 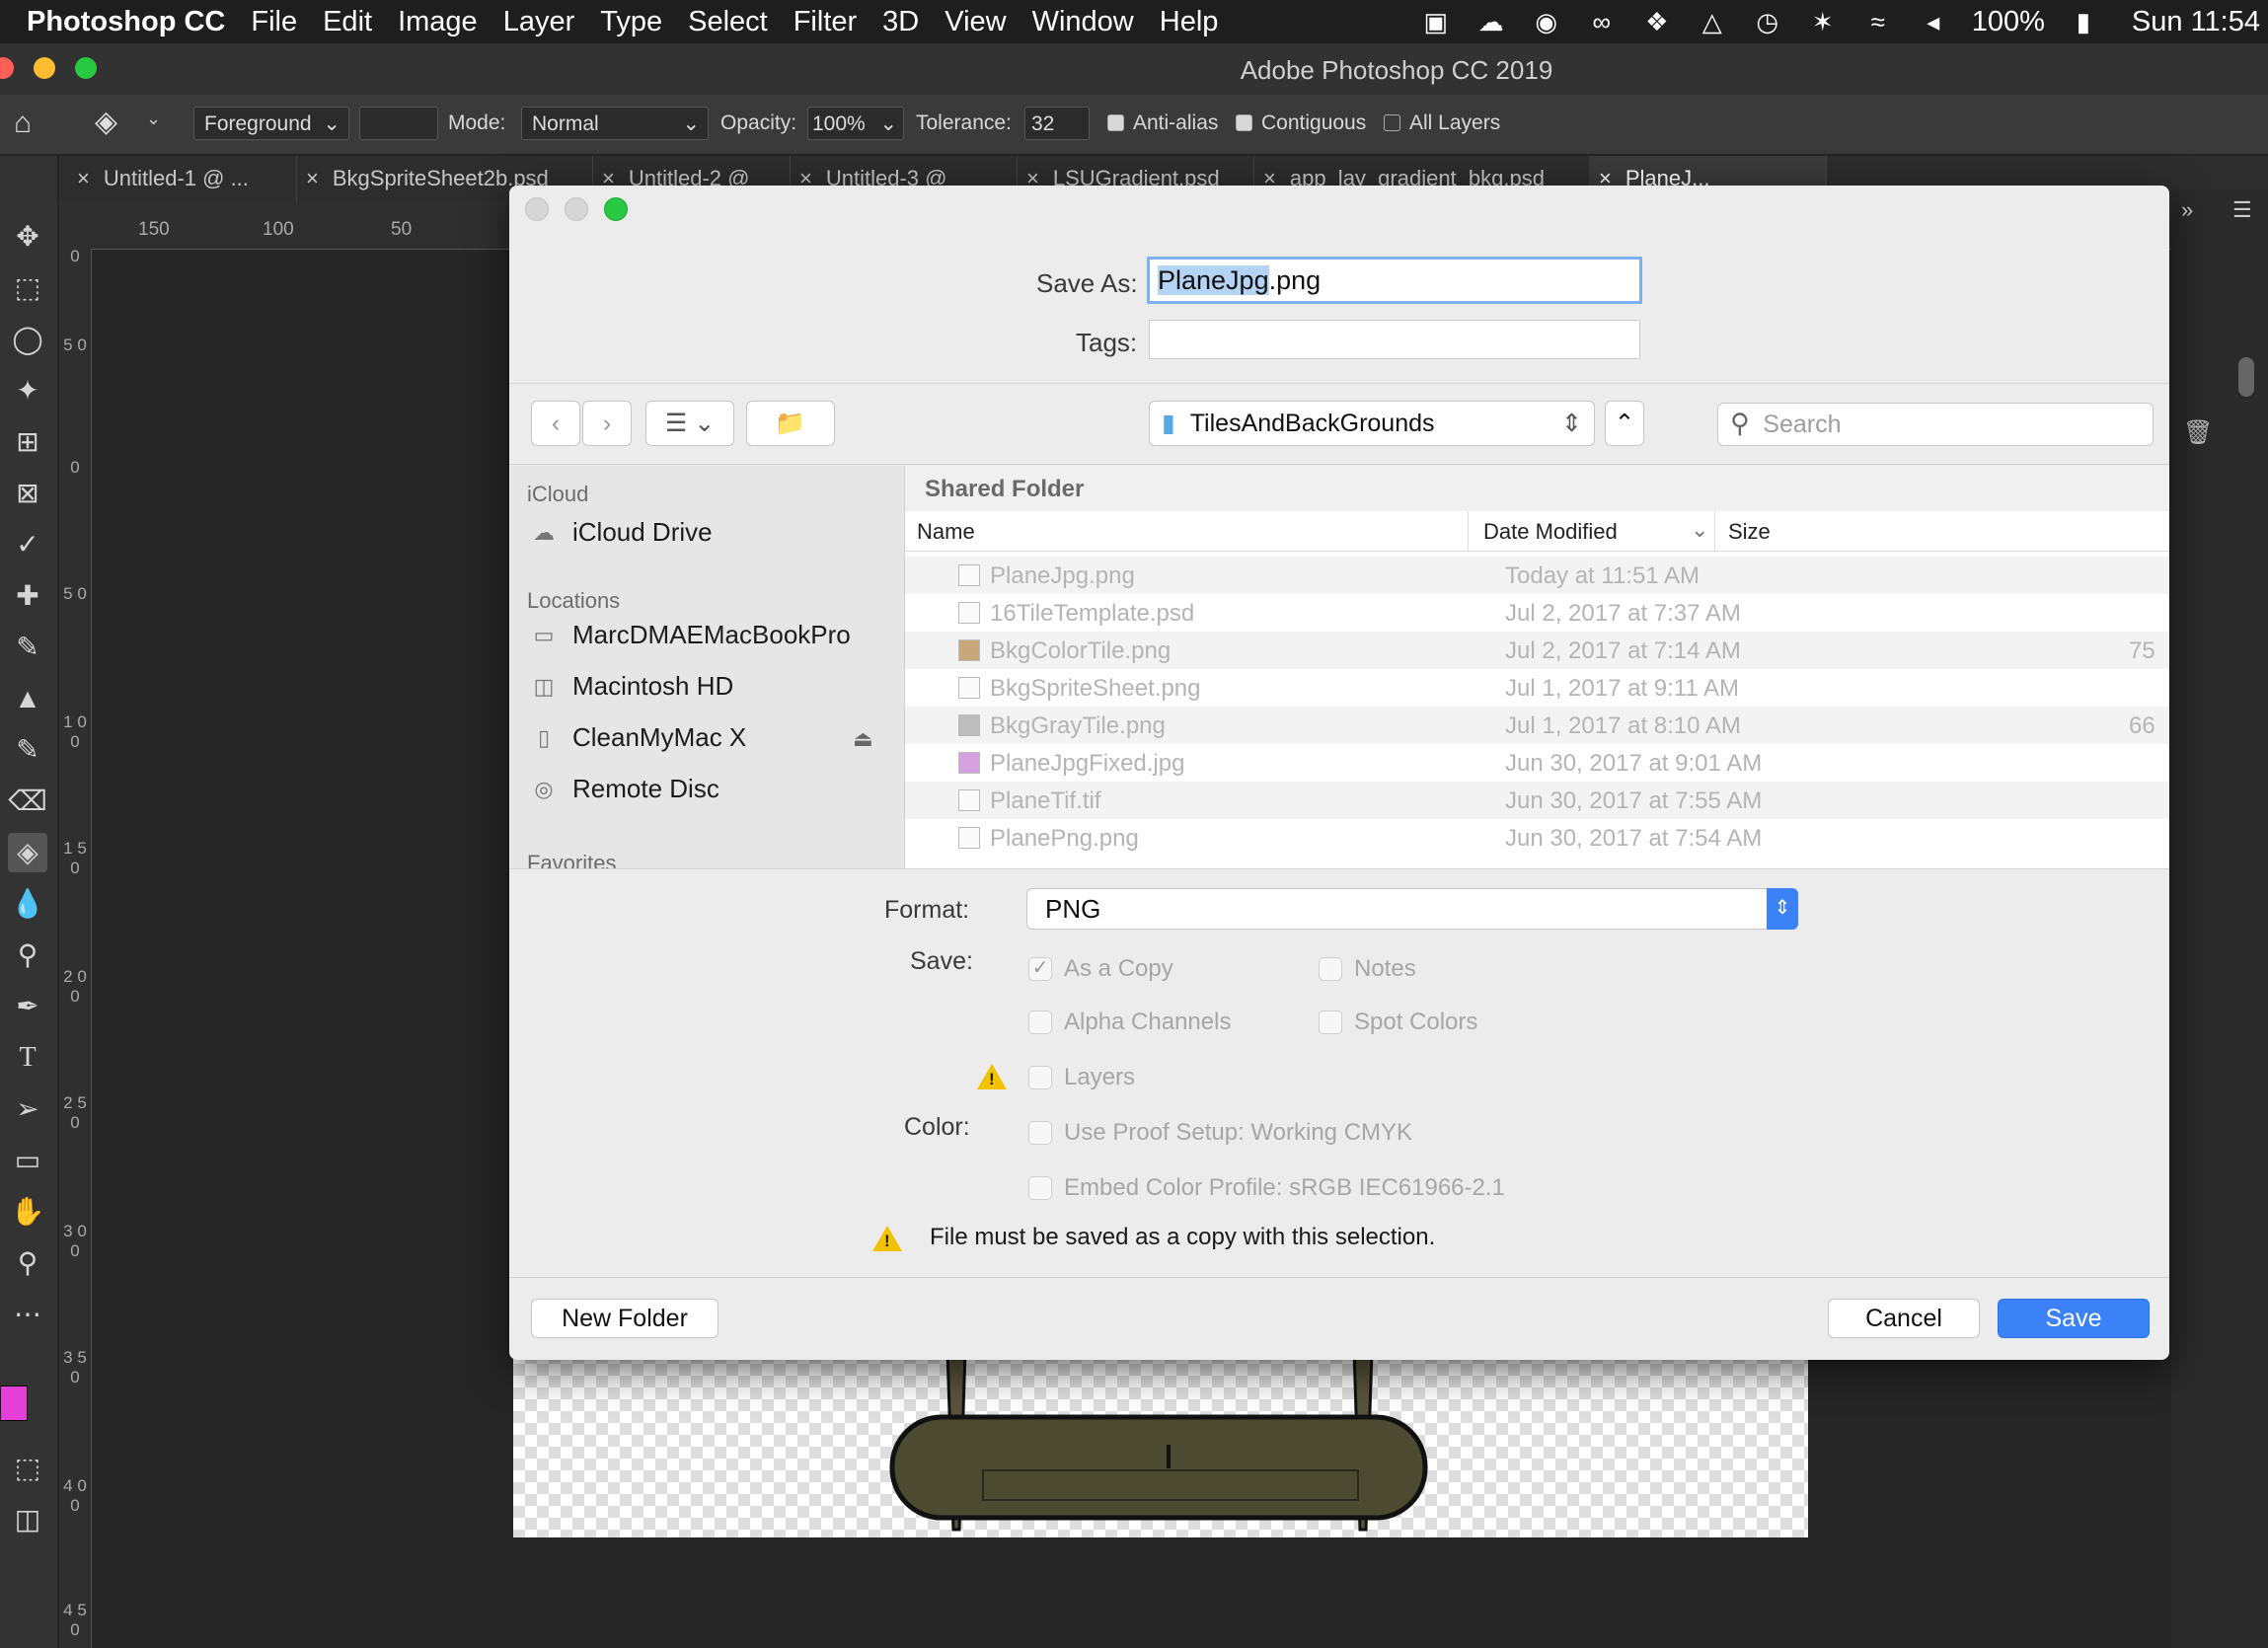 What do you see at coordinates (27, 1314) in the screenshot?
I see `more-tools-icon: ⋯` at bounding box center [27, 1314].